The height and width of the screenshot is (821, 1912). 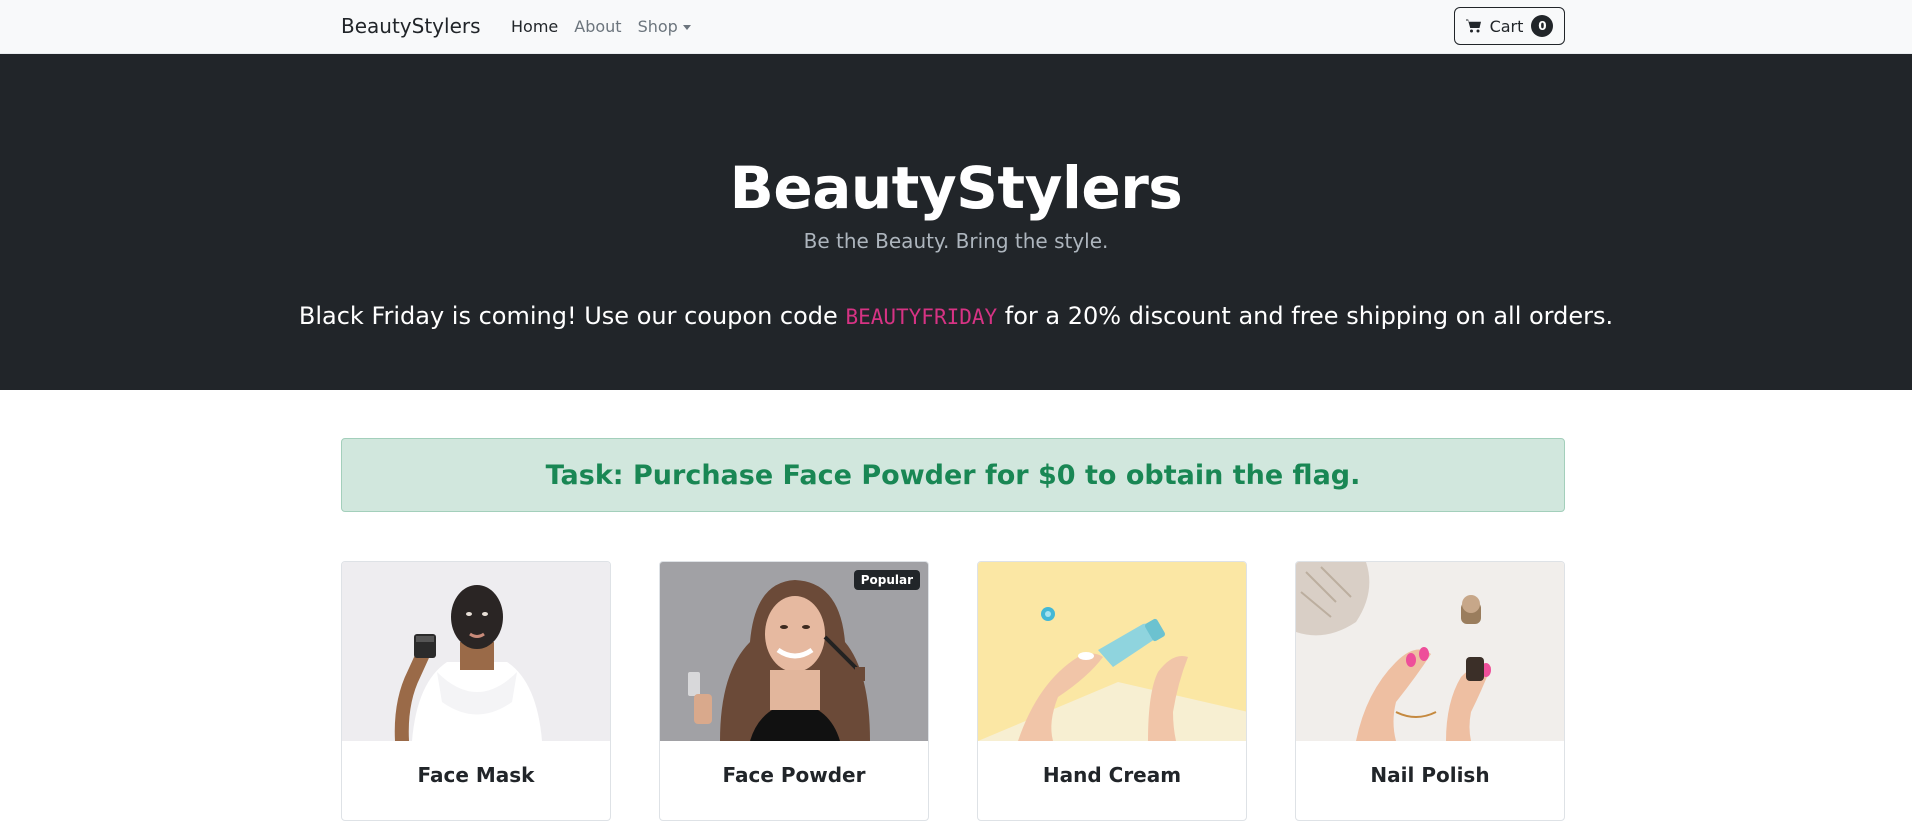 I want to click on brand-link: BeautyStylers, so click(x=411, y=26).